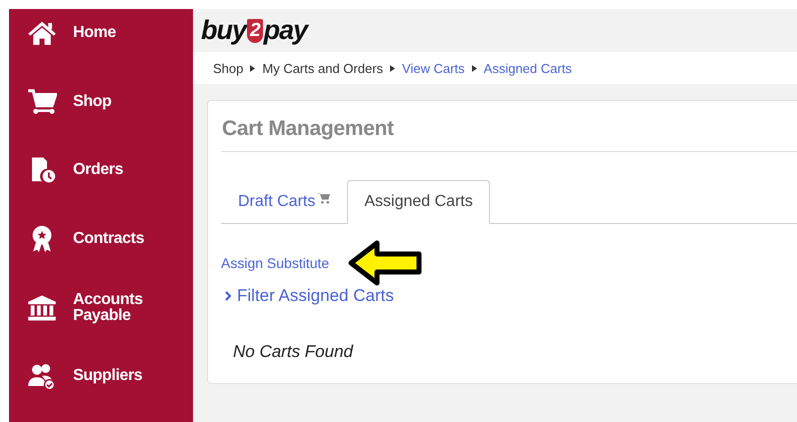 This screenshot has width=797, height=422. Describe the element at coordinates (528, 68) in the screenshot. I see `breadcrumb-link: Assigned Carts` at that location.